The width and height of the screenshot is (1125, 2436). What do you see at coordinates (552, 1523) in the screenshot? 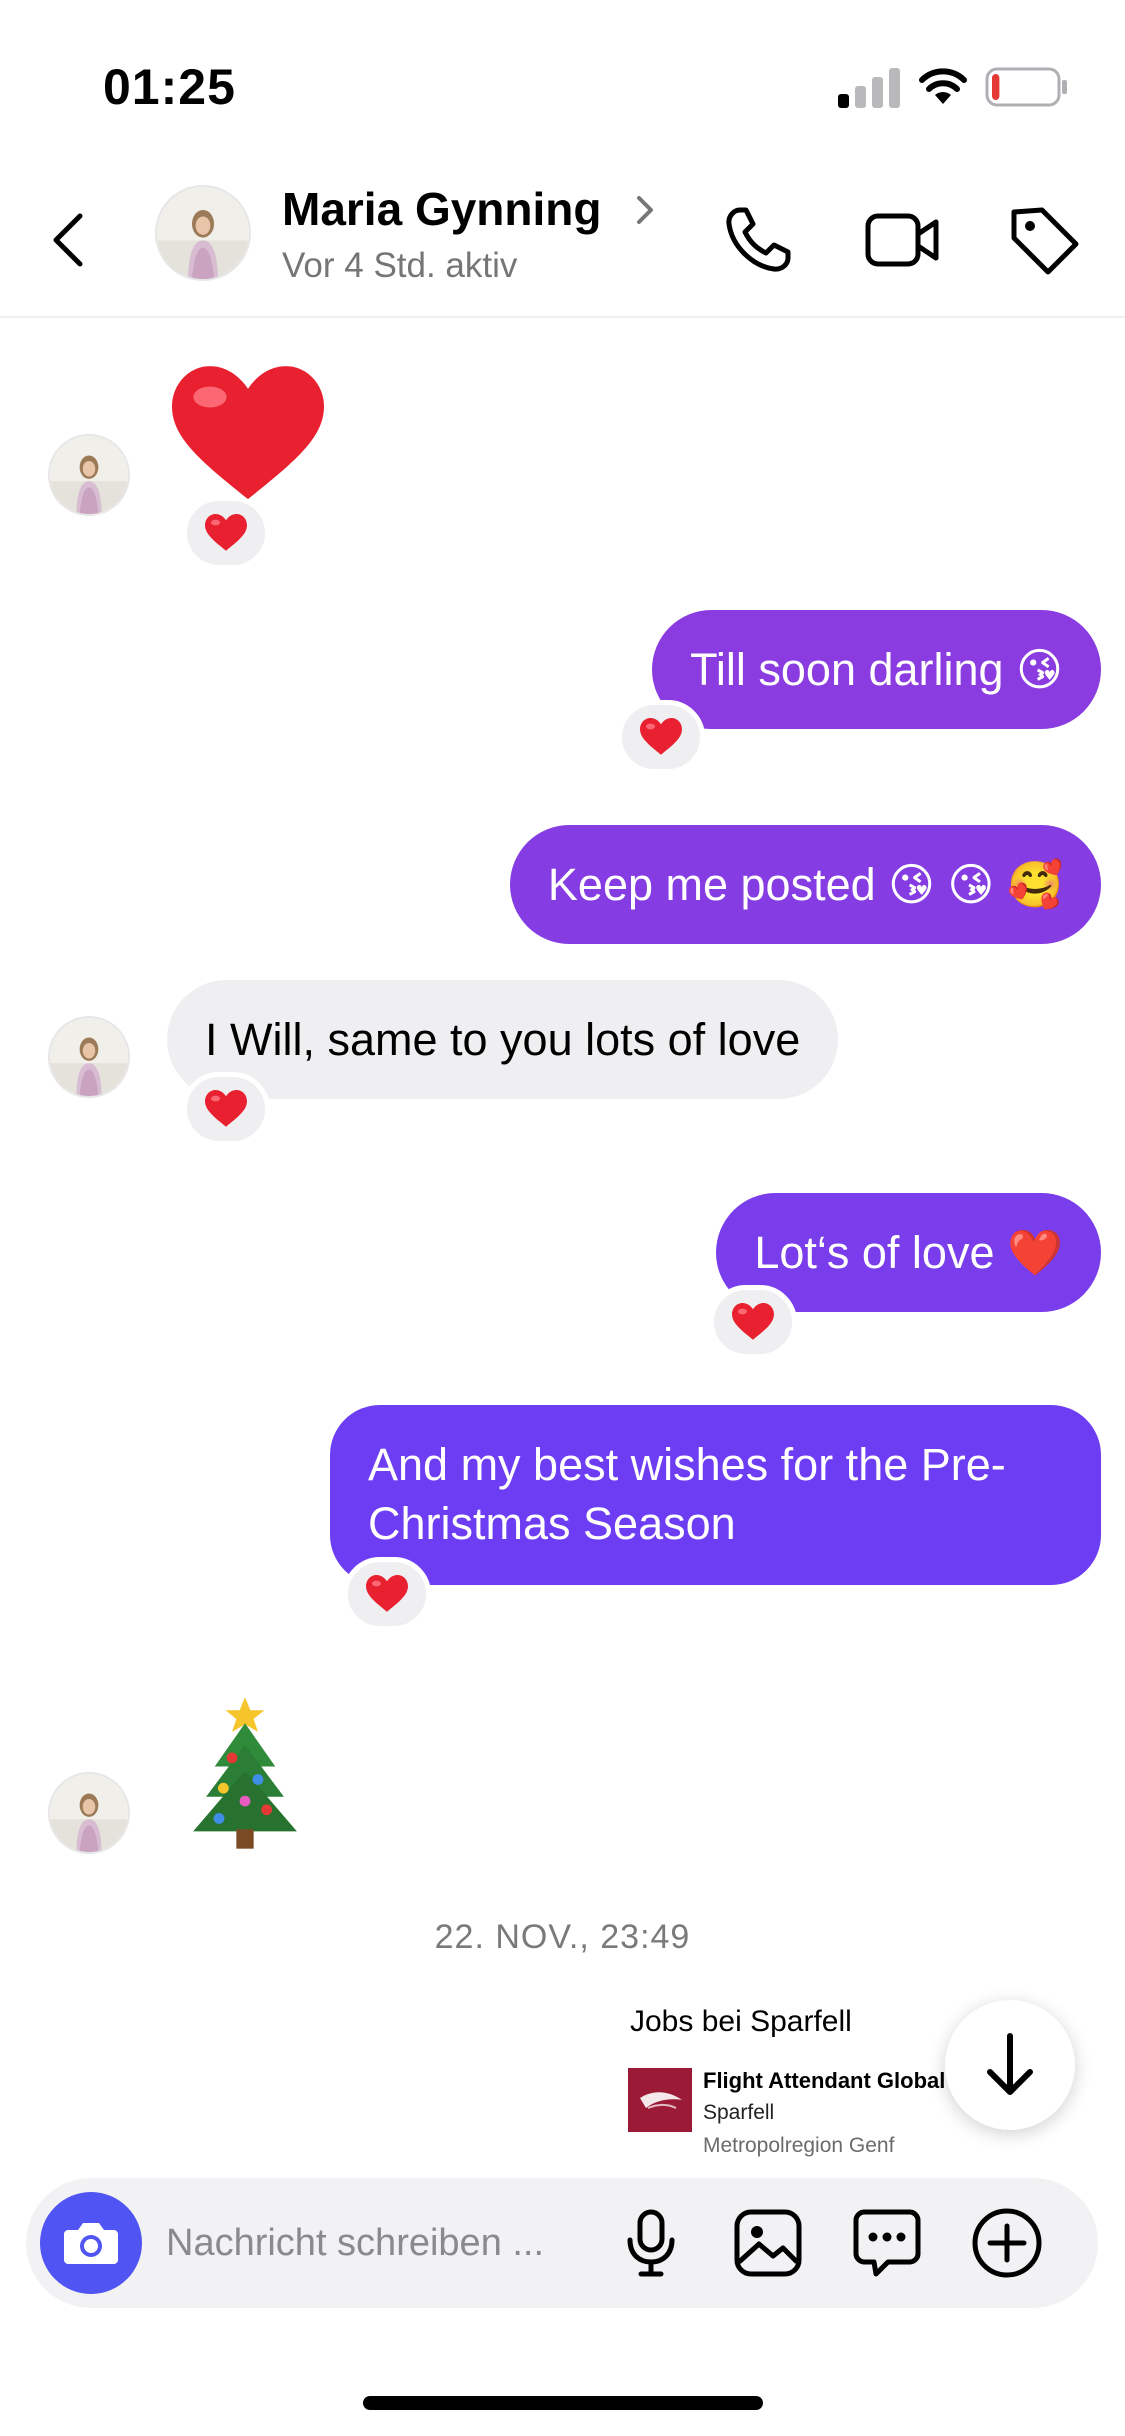
I see `message-line: Christmas Season` at bounding box center [552, 1523].